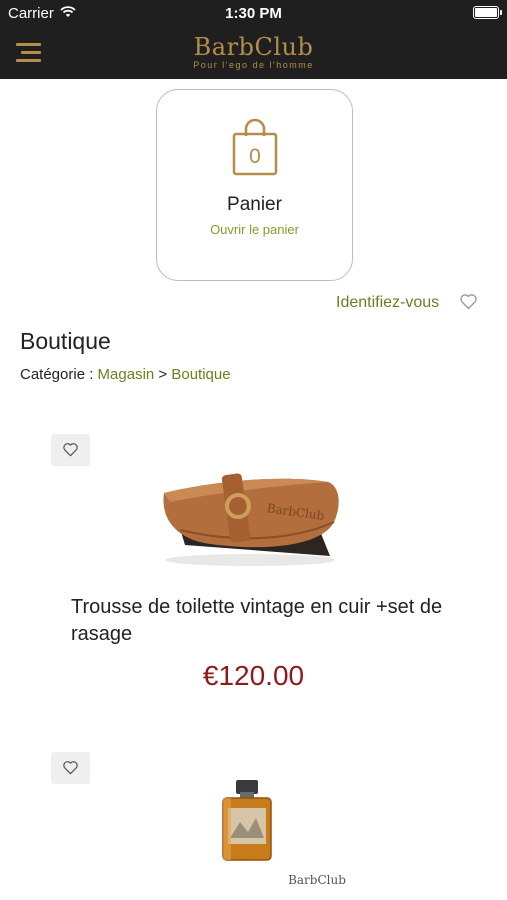 Image resolution: width=507 pixels, height=900 pixels. What do you see at coordinates (317, 880) in the screenshot?
I see `product-image-brand: BarbClub` at bounding box center [317, 880].